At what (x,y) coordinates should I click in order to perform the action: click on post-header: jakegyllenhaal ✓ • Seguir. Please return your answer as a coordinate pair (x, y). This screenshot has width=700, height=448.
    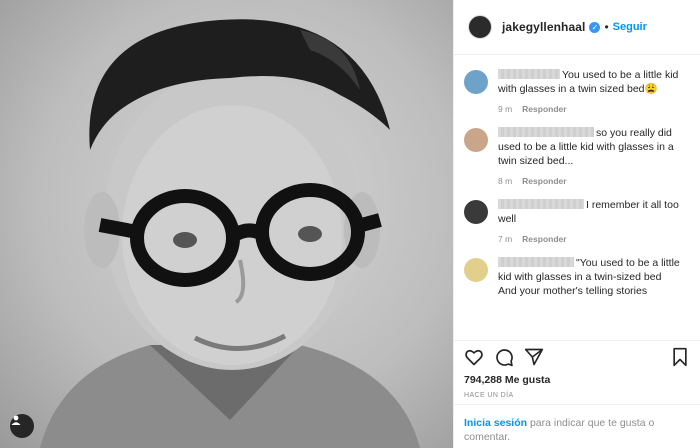
    Looking at the image, I should click on (577, 27).